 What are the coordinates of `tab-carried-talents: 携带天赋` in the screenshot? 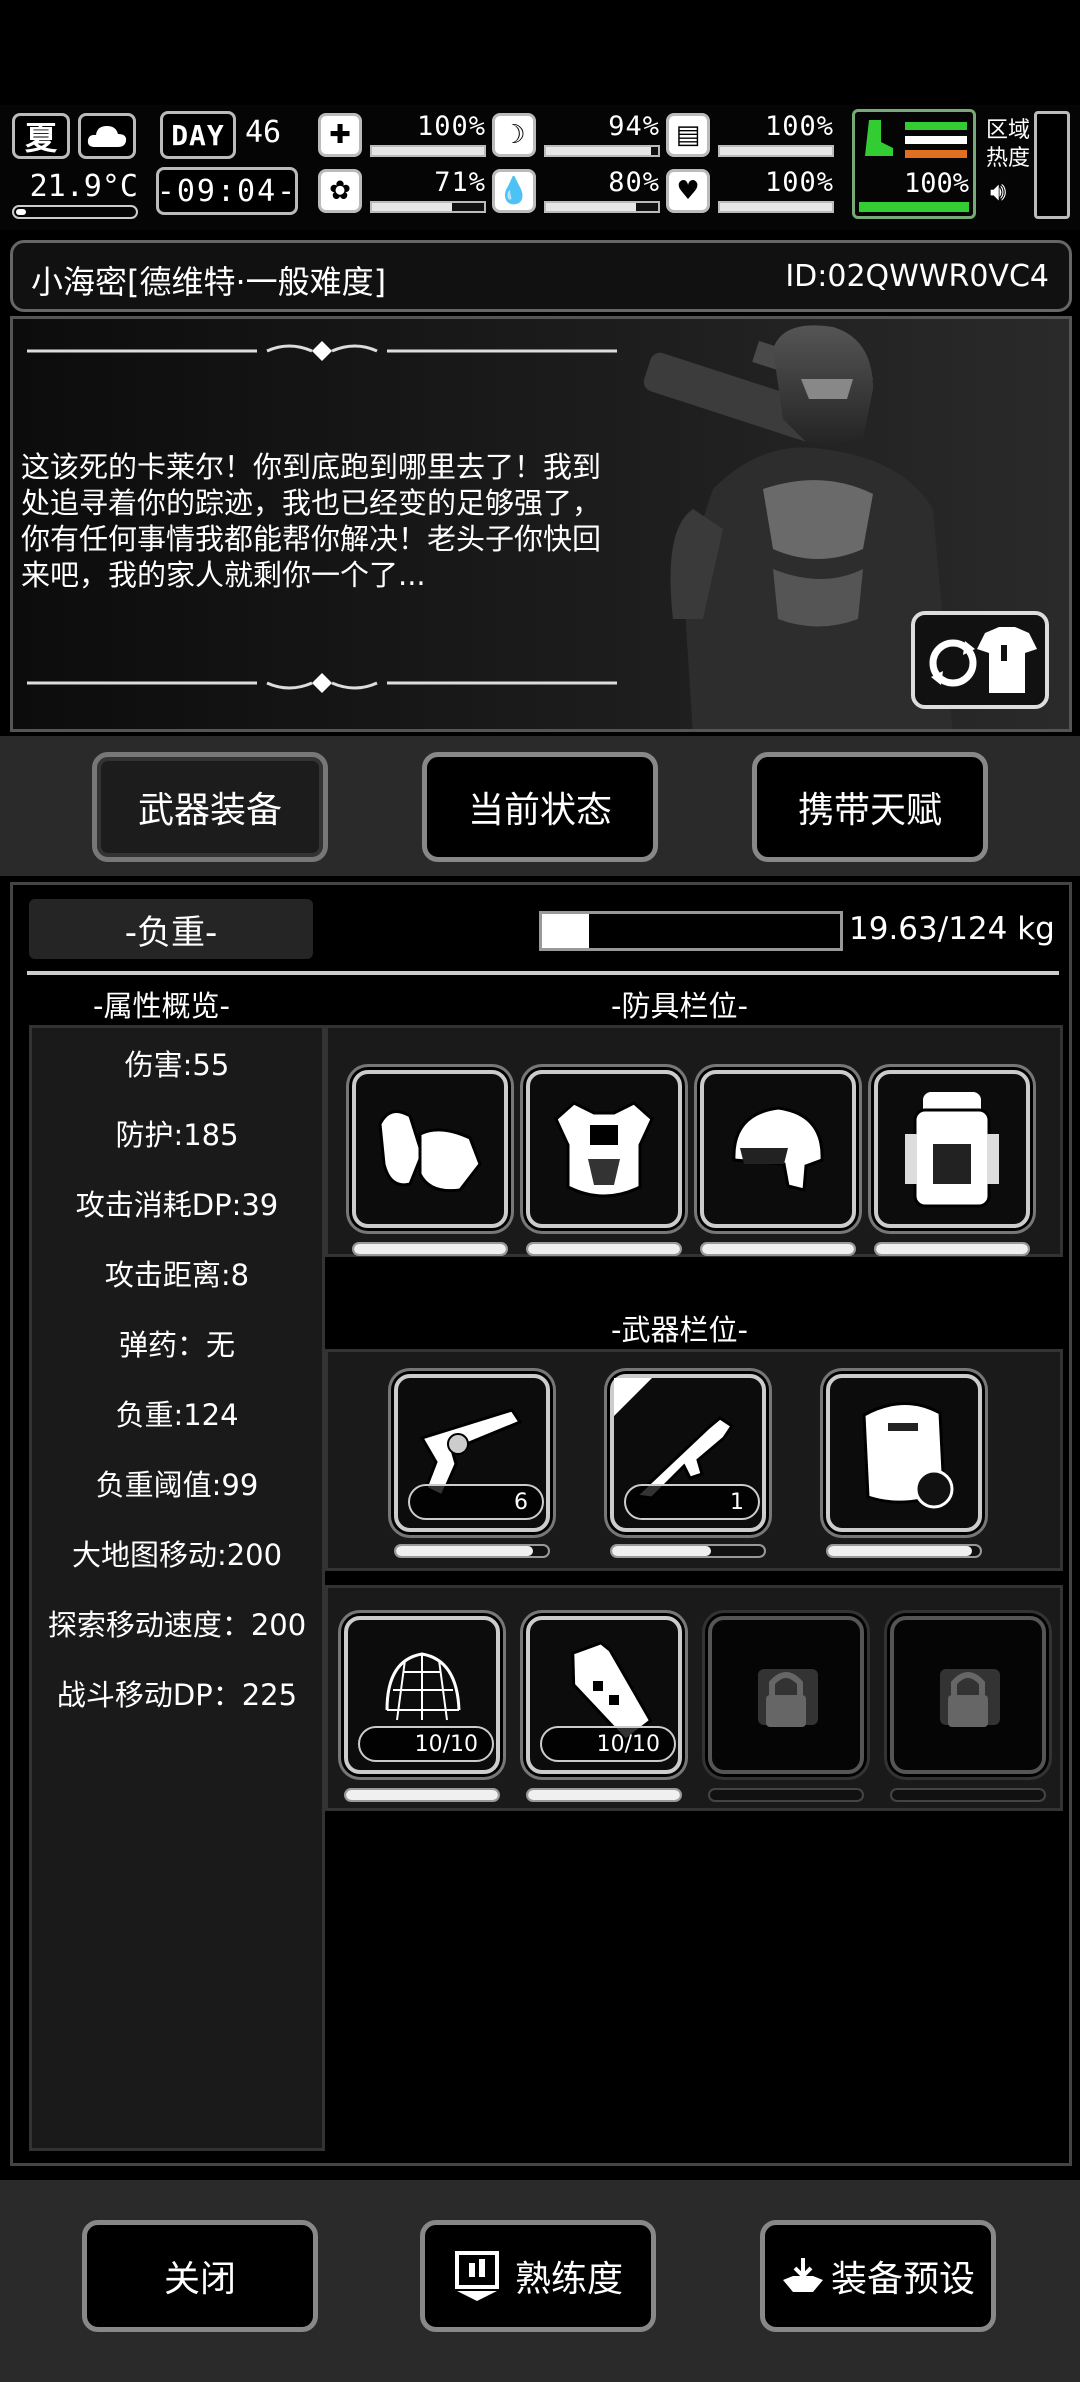 It's located at (870, 807).